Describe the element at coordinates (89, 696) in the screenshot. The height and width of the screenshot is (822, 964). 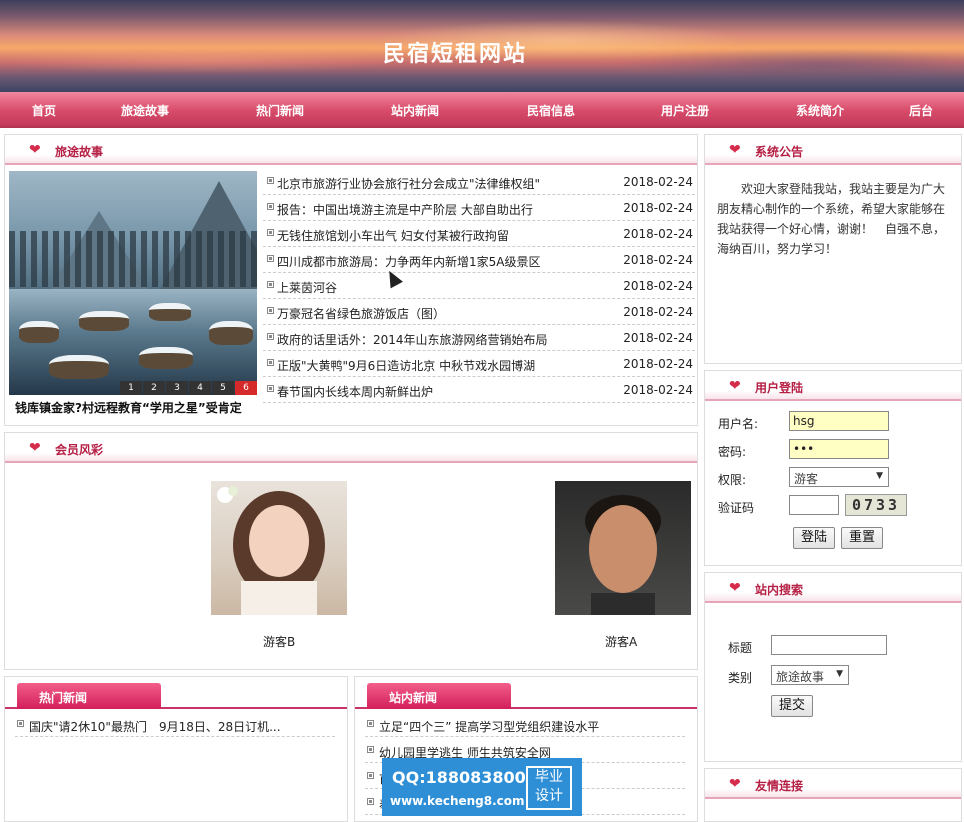
I see `tab-hot-news: 热门新闻` at that location.